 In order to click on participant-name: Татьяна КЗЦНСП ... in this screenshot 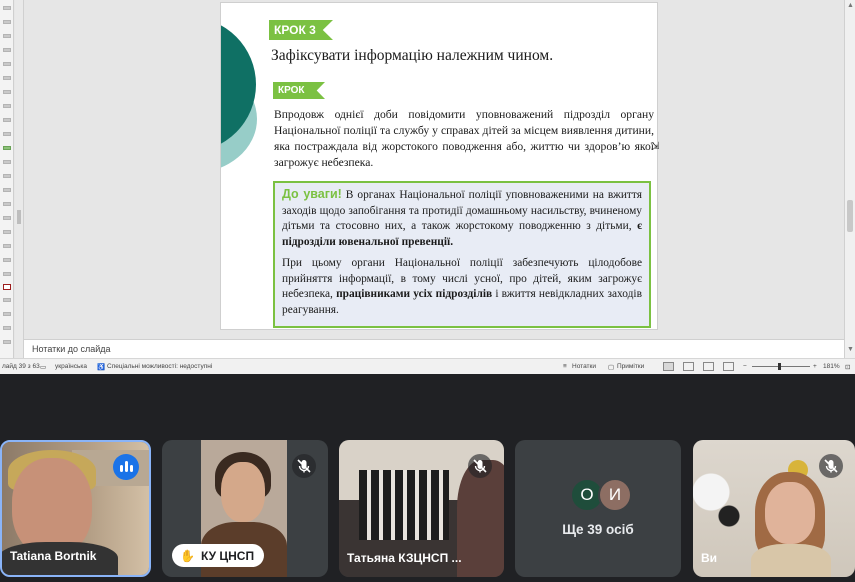, I will do `click(404, 558)`.